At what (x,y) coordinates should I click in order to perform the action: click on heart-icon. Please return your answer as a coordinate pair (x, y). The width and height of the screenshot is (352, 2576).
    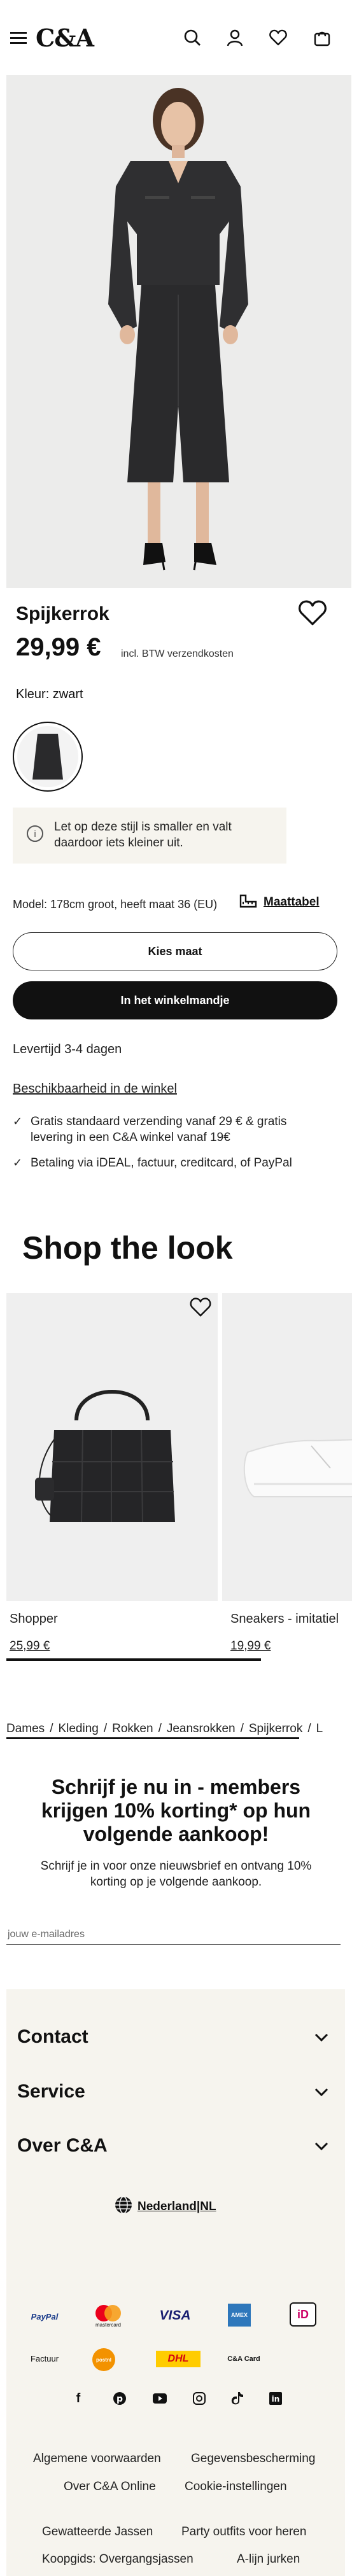
    Looking at the image, I should click on (278, 37).